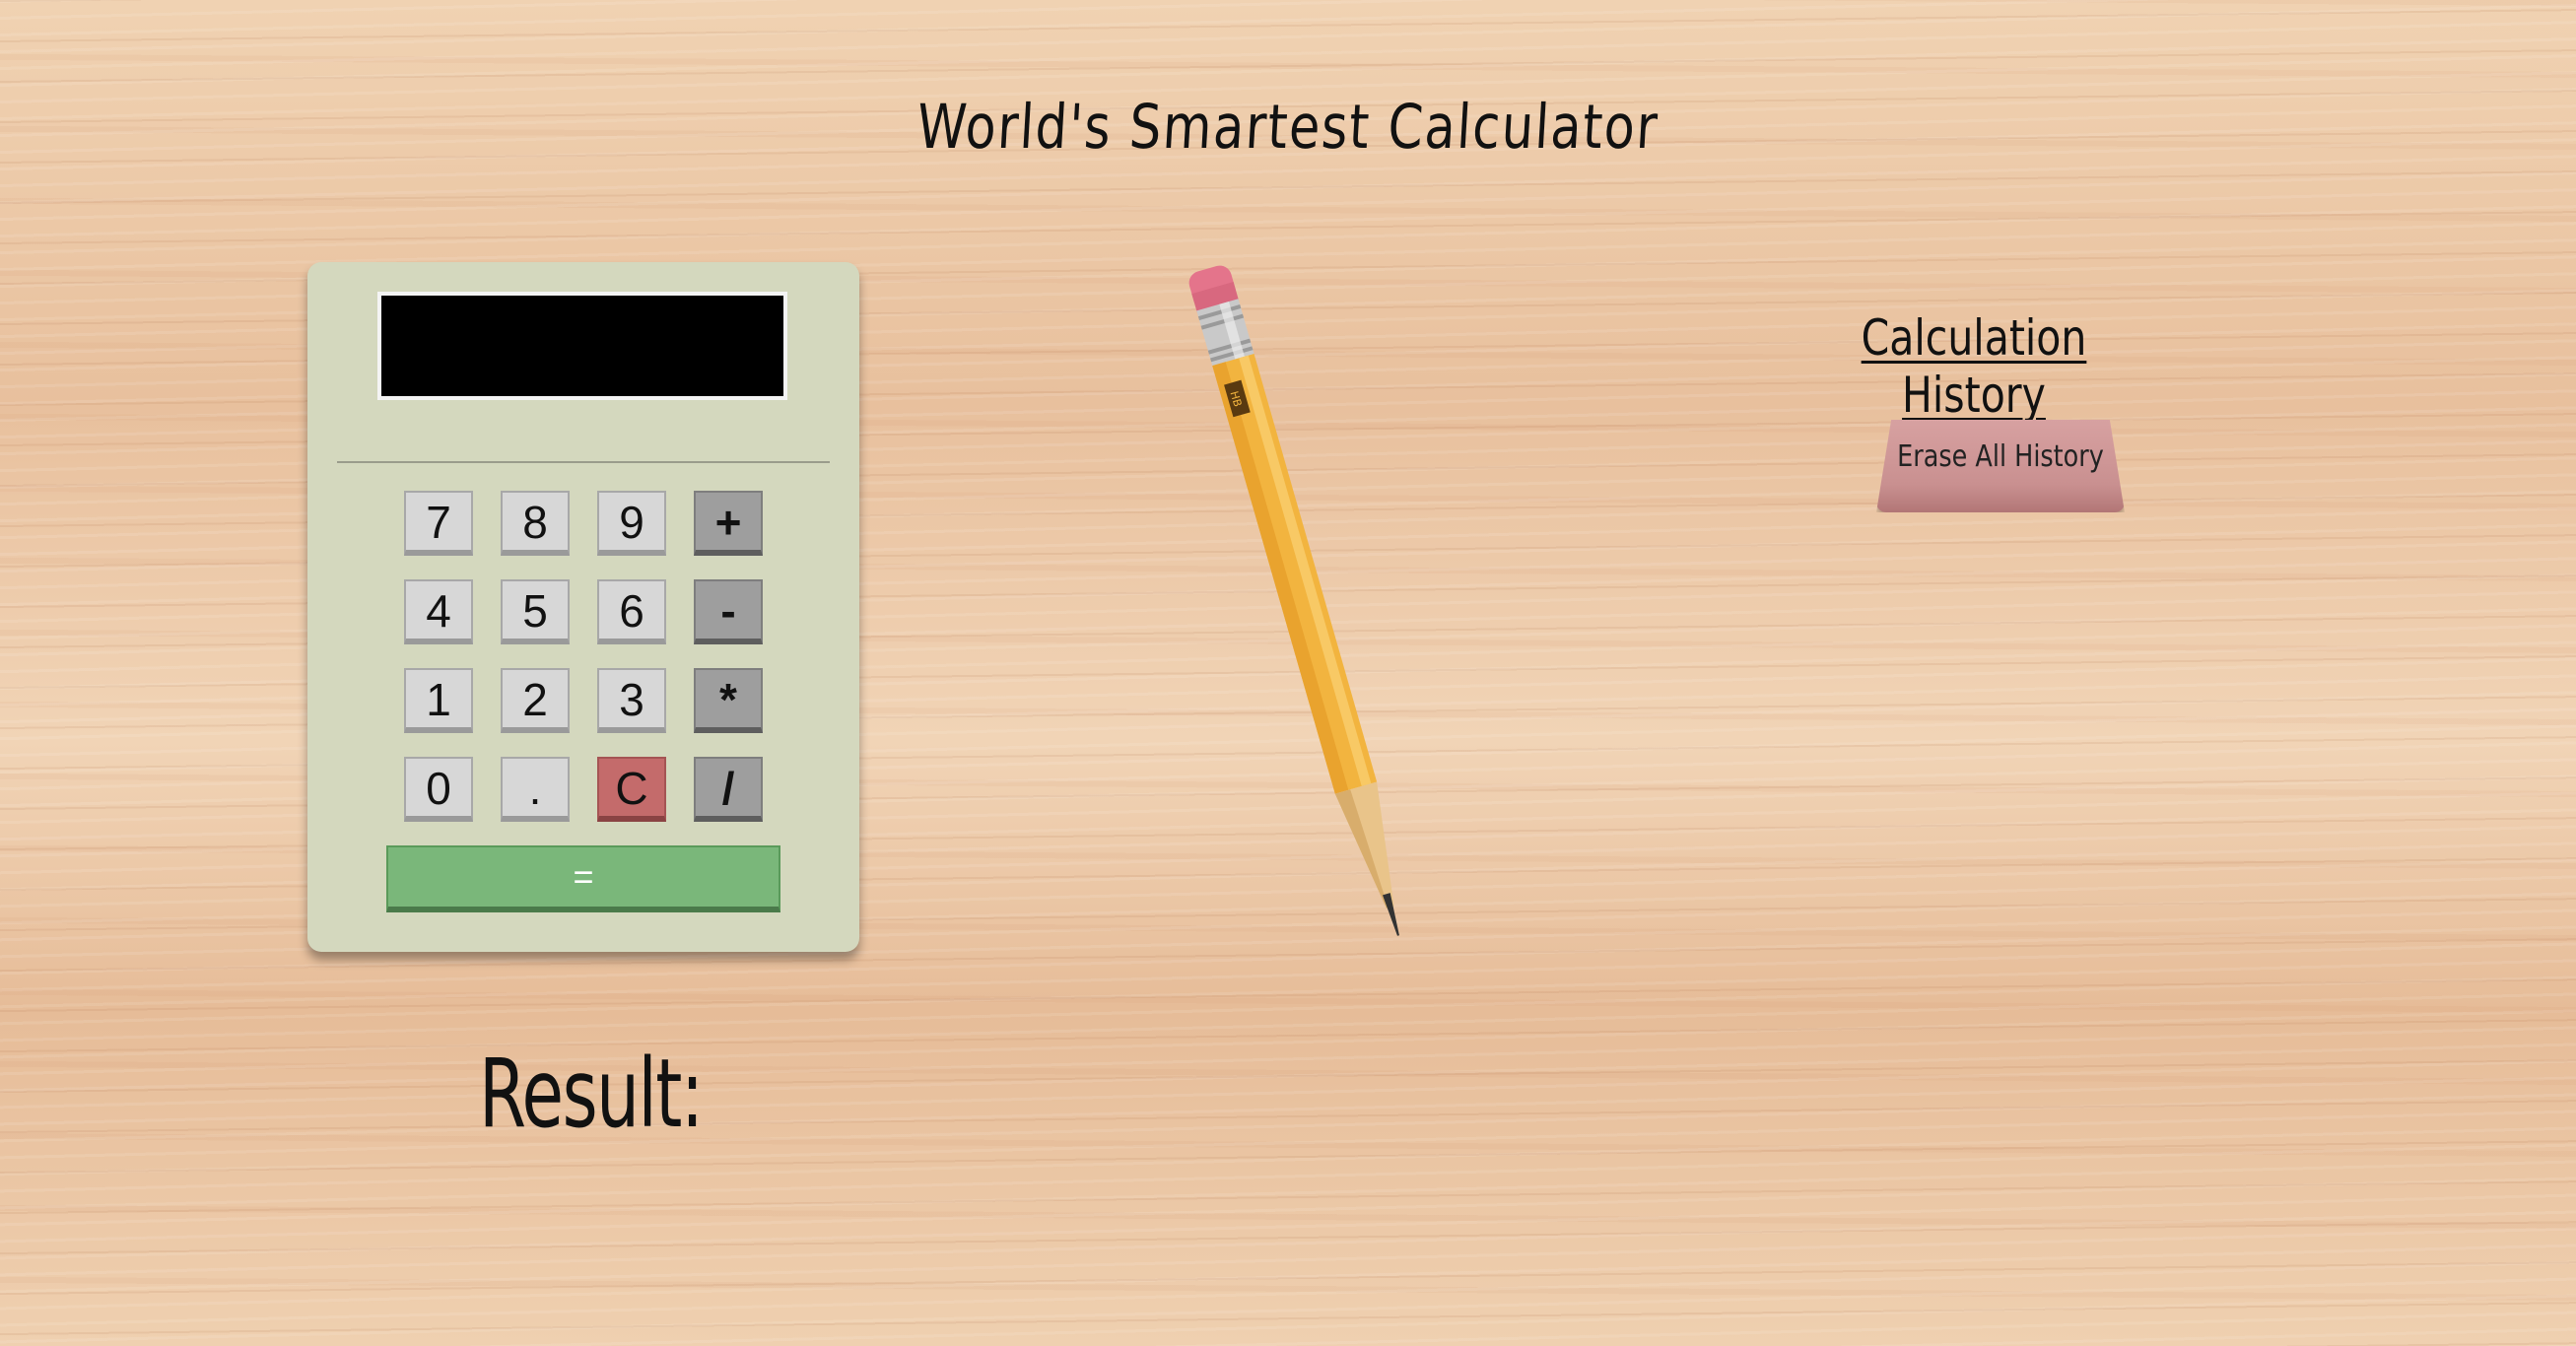 This screenshot has width=2576, height=1346. I want to click on key-multiply: *, so click(728, 700).